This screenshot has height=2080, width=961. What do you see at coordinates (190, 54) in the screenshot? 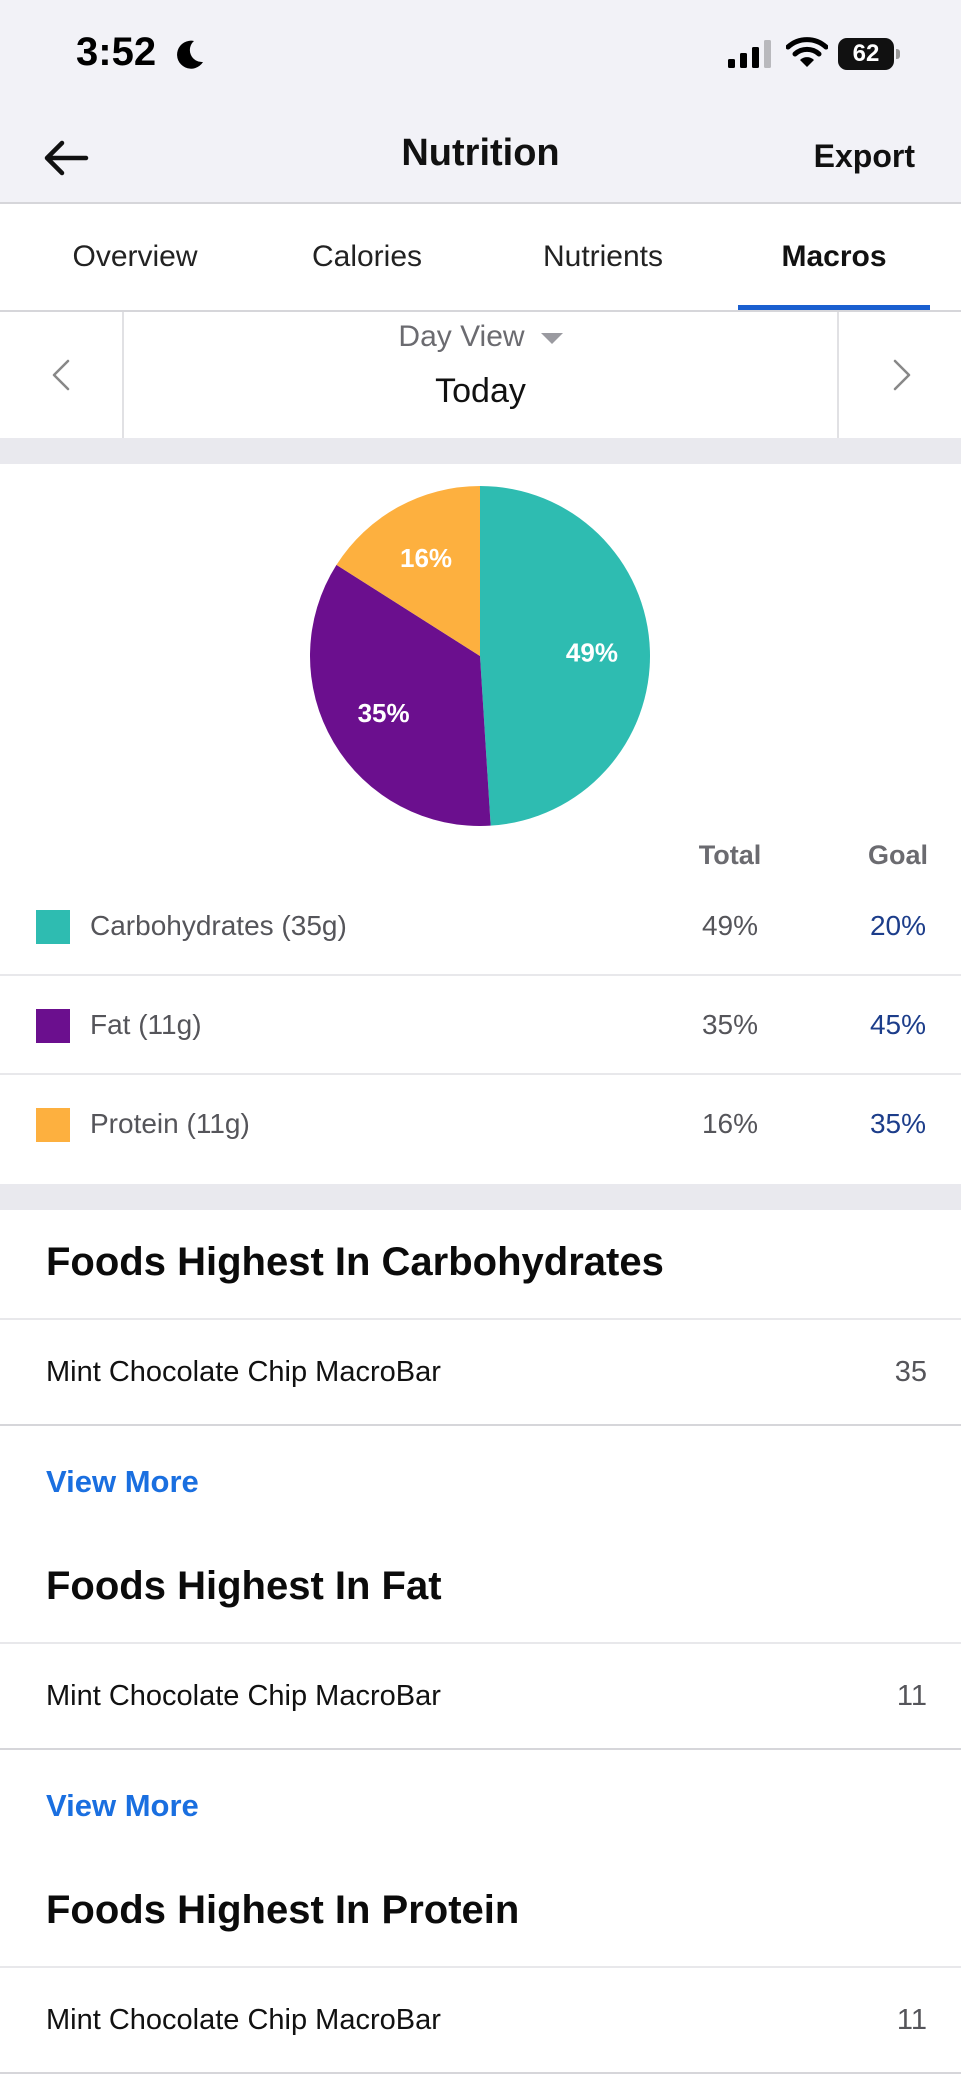
I see `moon-icon` at bounding box center [190, 54].